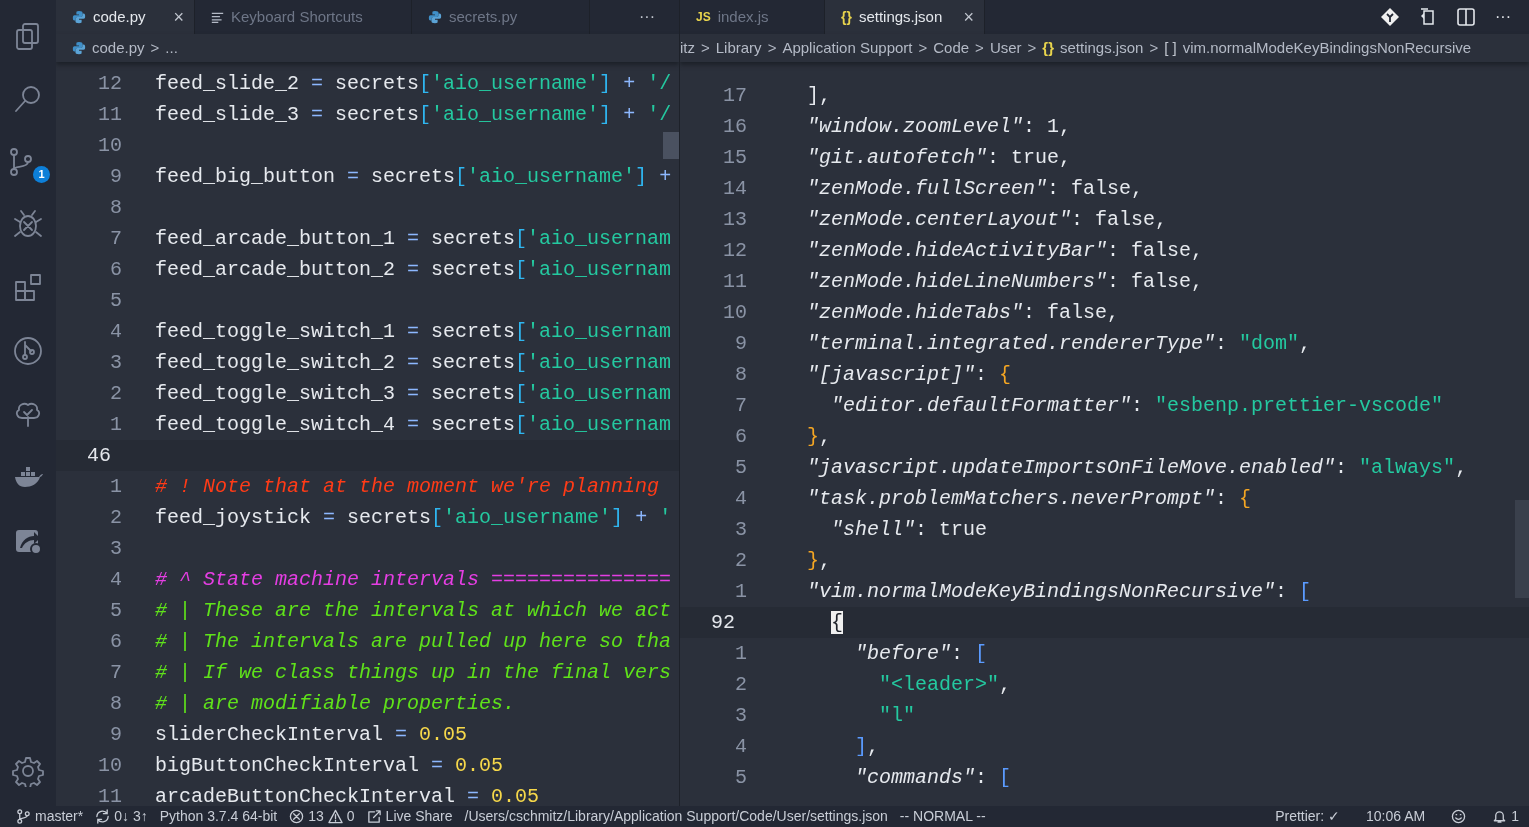 The image size is (1529, 827). What do you see at coordinates (125, 17) in the screenshot?
I see `editor-tab: code.py ×` at bounding box center [125, 17].